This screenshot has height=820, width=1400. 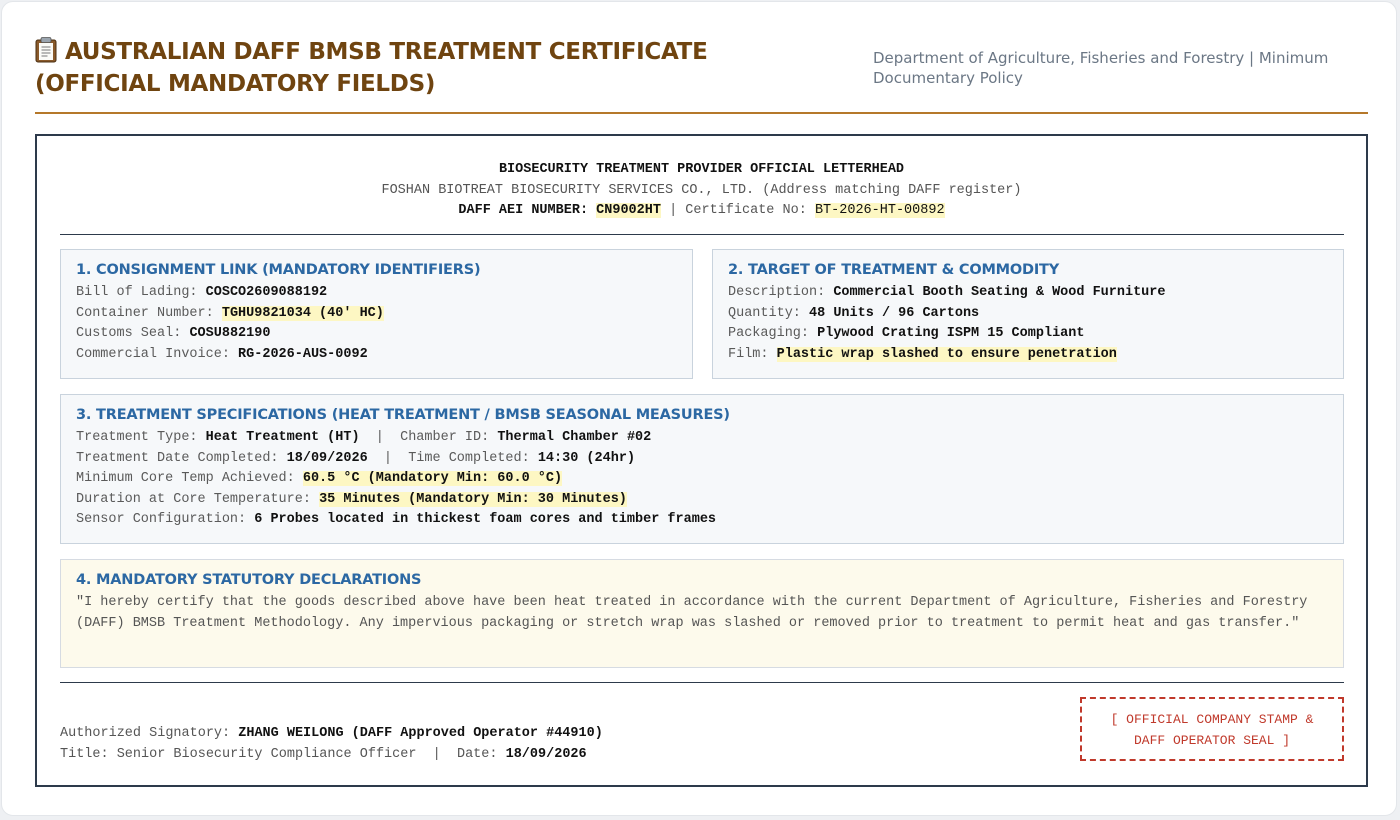 I want to click on field-label: Authorized Signatory:, so click(x=145, y=733).